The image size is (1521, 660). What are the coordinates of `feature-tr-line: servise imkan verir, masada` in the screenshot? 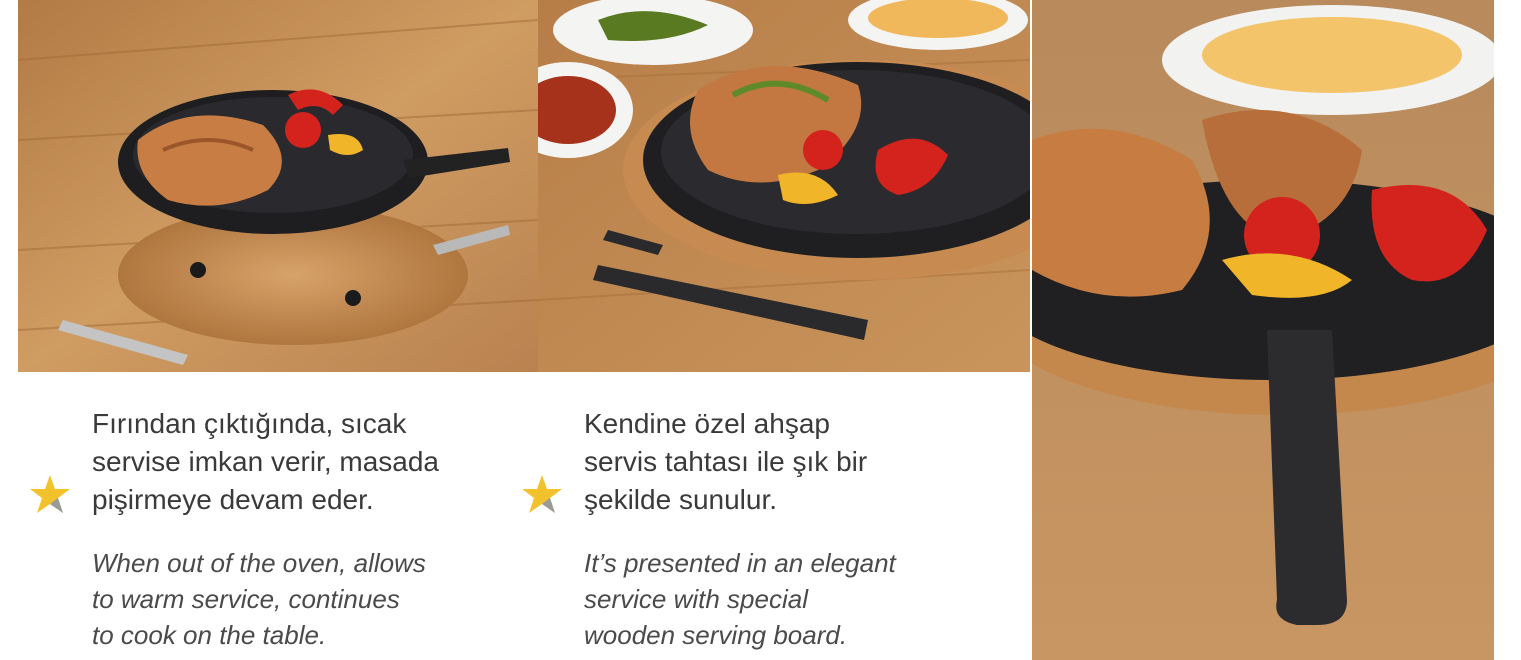 It's located at (266, 461).